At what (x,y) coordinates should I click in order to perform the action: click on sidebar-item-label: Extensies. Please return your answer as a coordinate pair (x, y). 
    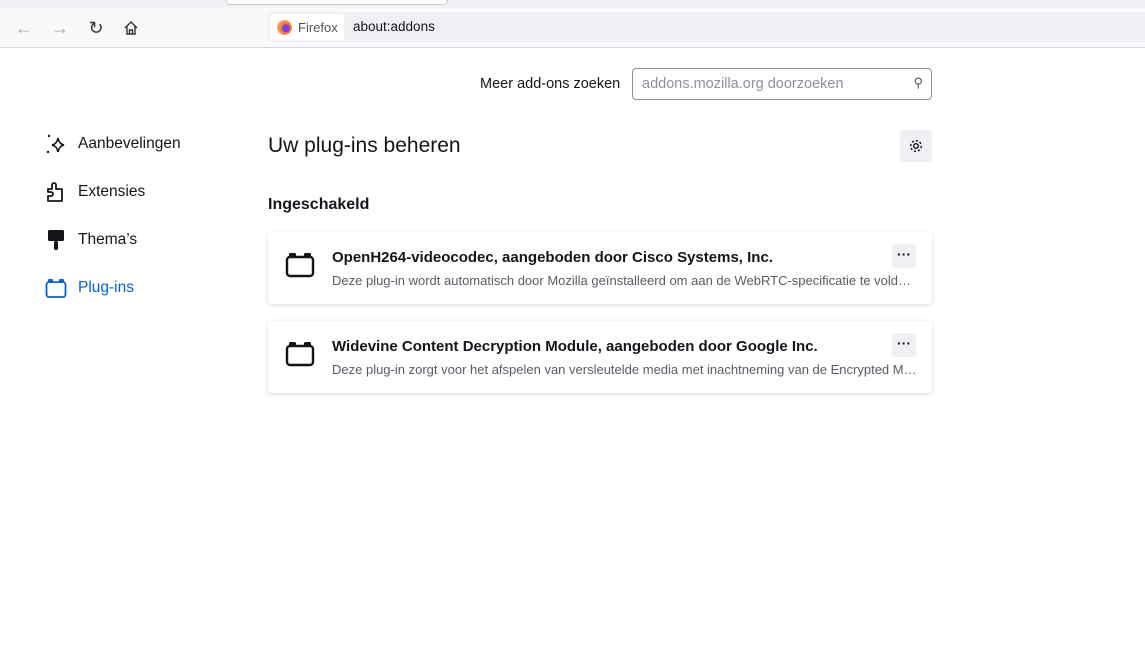
    Looking at the image, I should click on (112, 191).